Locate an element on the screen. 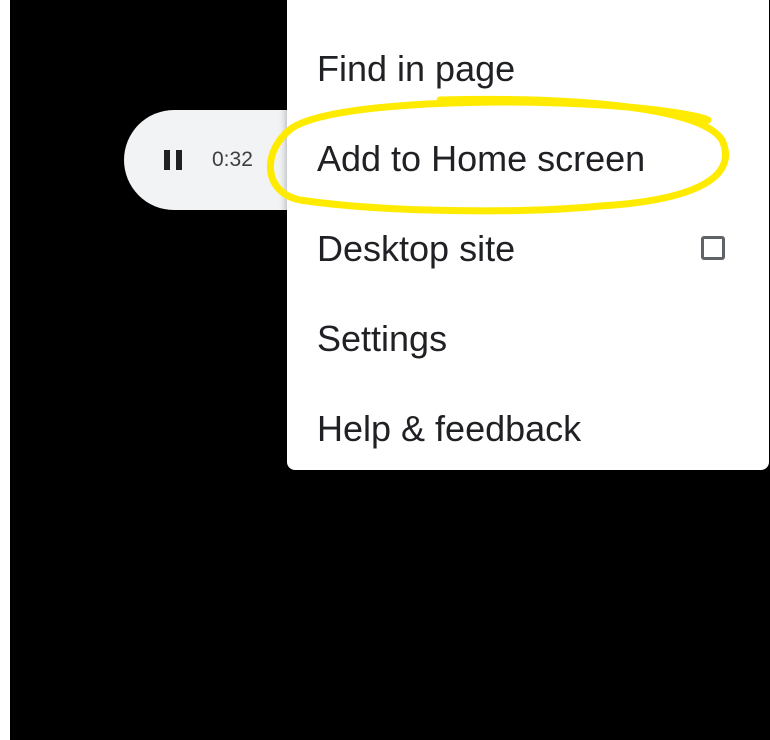 This screenshot has width=770, height=740. menu-item-label: Desktop site is located at coordinates (416, 248).